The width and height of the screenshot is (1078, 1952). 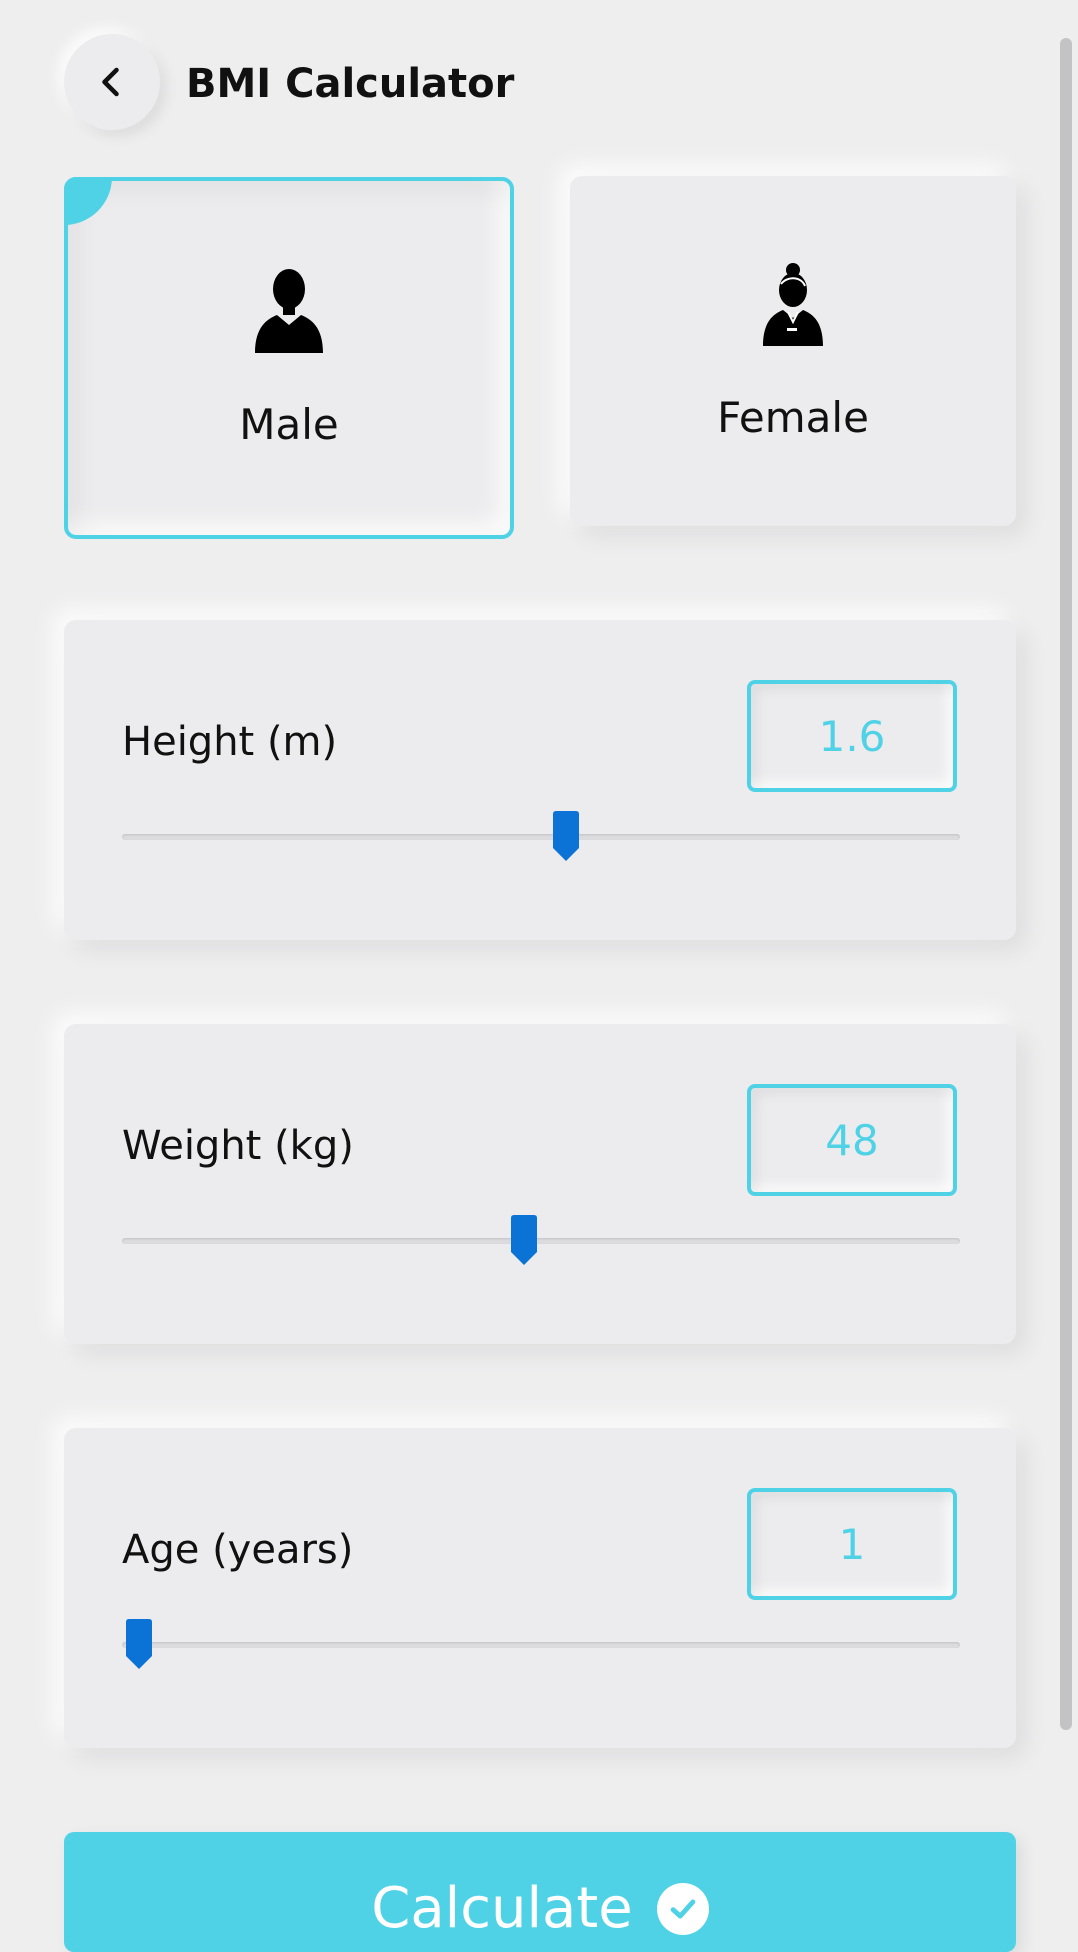 I want to click on height-card: Height (m) 1.6, so click(x=540, y=780).